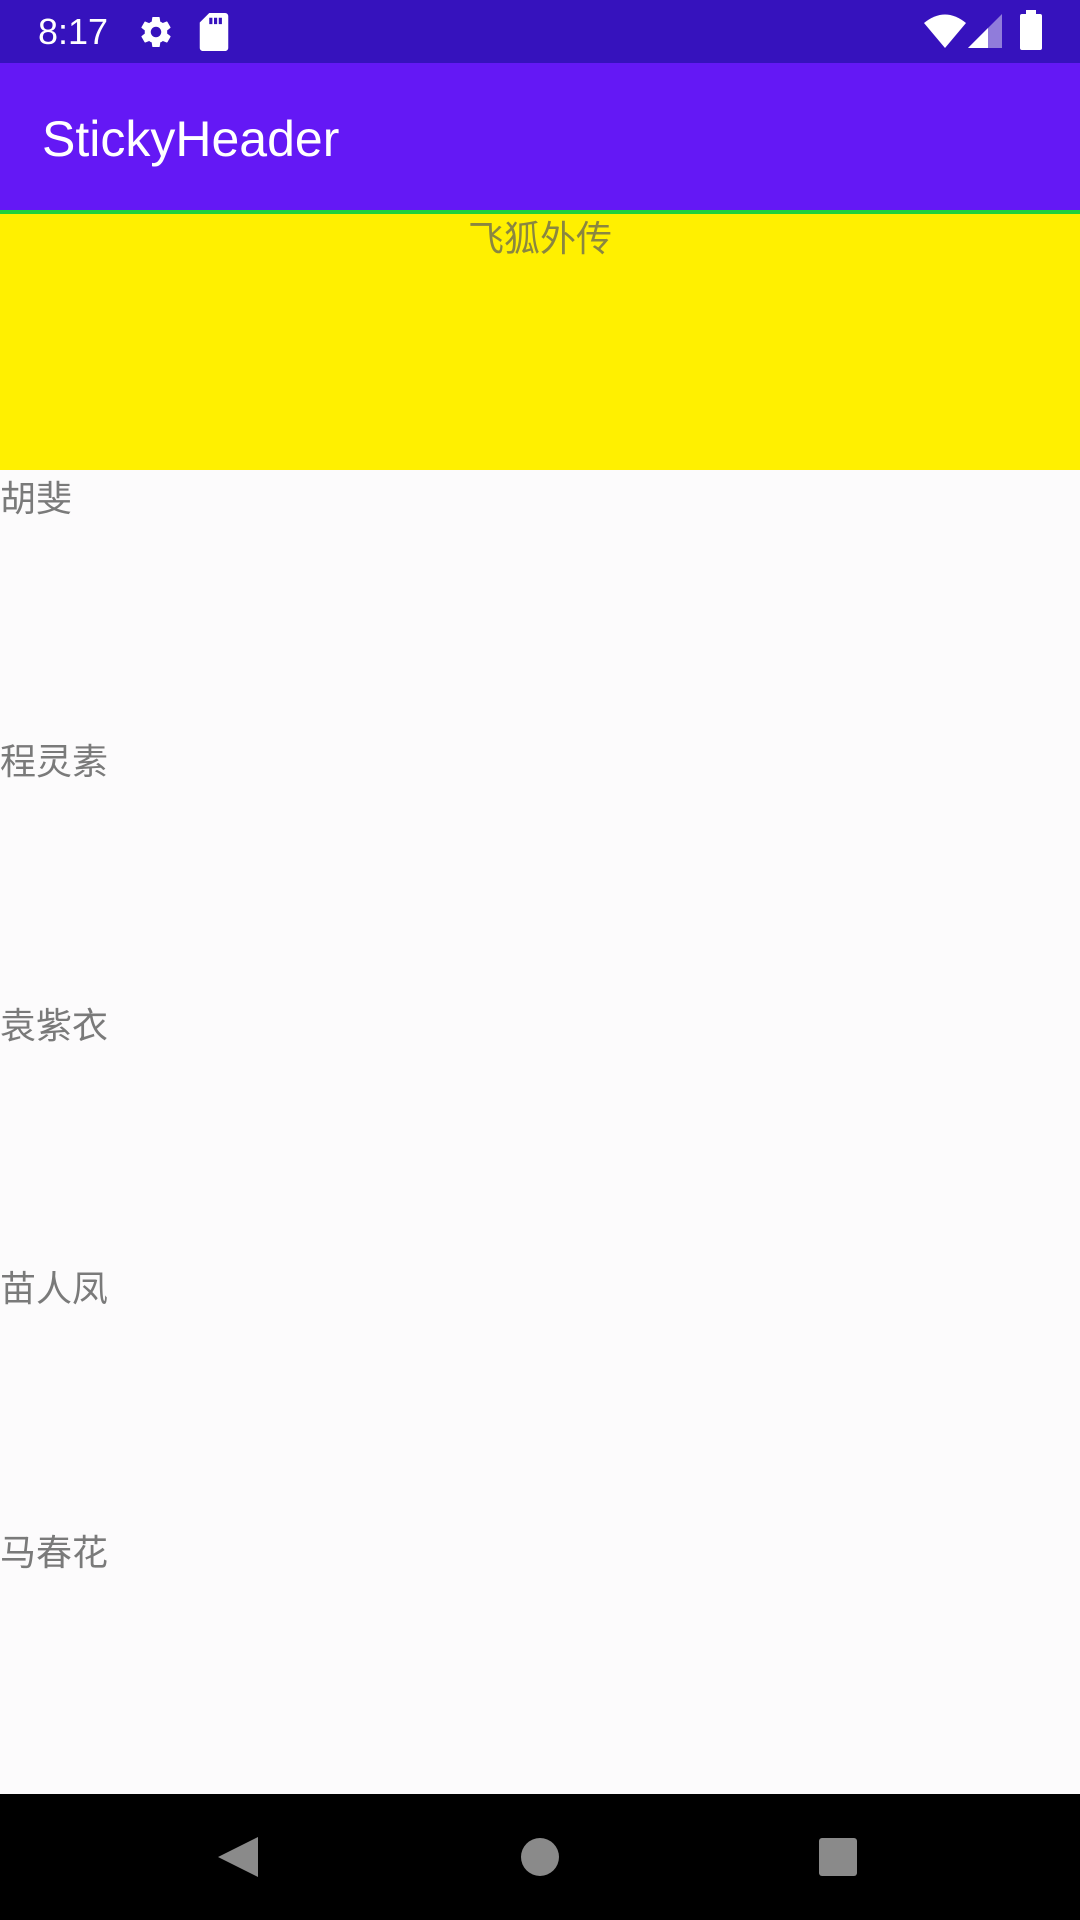  I want to click on recents-button, so click(838, 1857).